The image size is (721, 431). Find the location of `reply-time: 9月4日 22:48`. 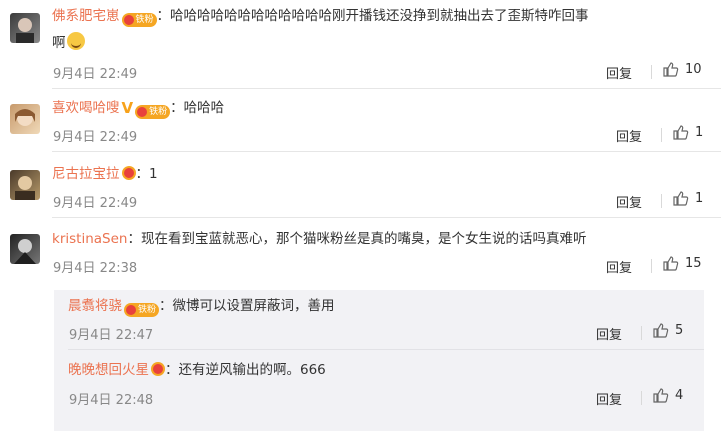

reply-time: 9月4日 22:48 is located at coordinates (111, 400).